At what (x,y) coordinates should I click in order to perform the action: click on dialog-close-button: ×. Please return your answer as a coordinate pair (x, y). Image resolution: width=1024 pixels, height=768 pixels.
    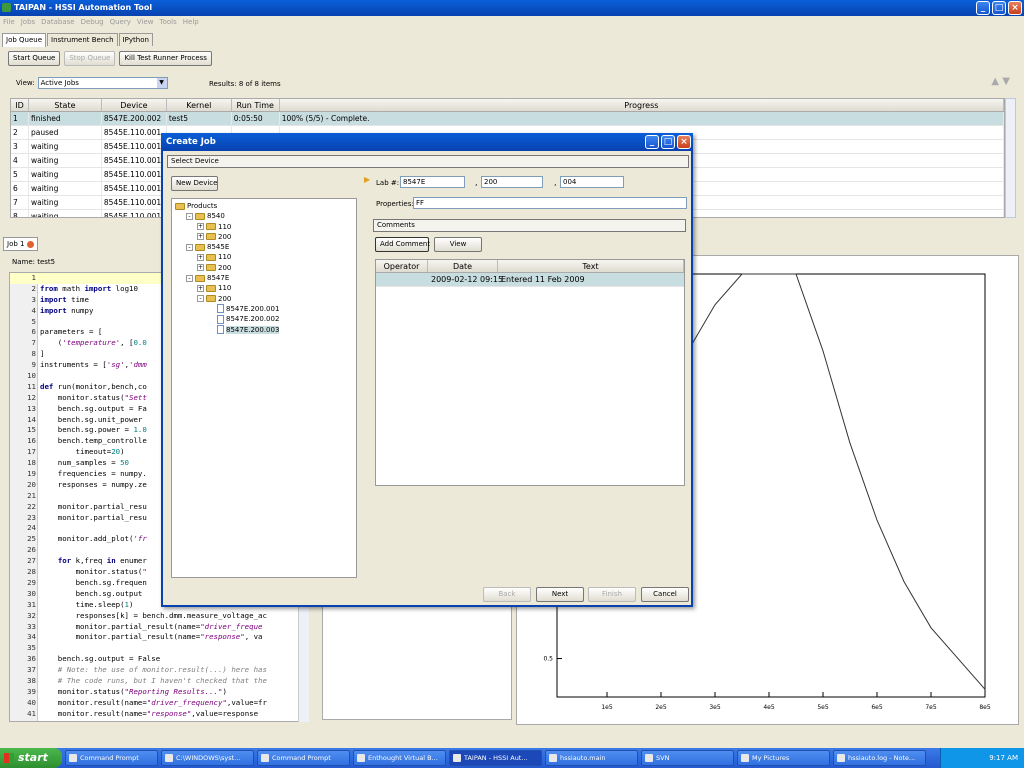
    Looking at the image, I should click on (684, 142).